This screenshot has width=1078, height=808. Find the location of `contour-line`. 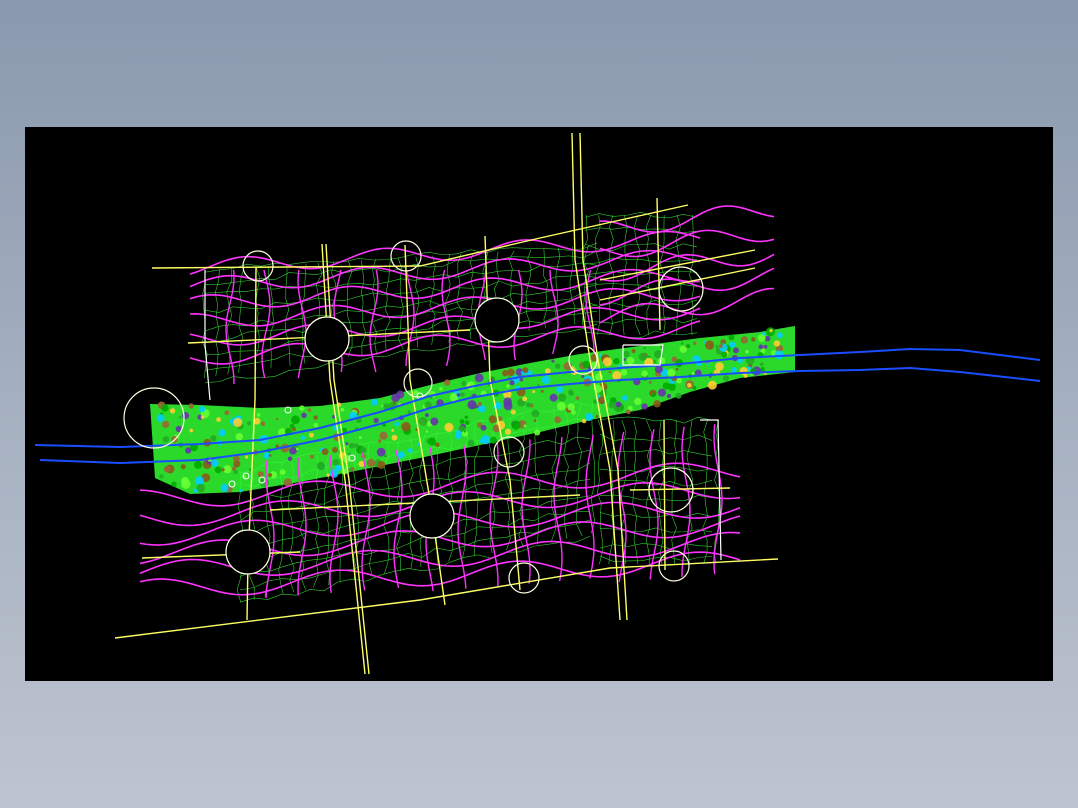

contour-line is located at coordinates (622, 506).